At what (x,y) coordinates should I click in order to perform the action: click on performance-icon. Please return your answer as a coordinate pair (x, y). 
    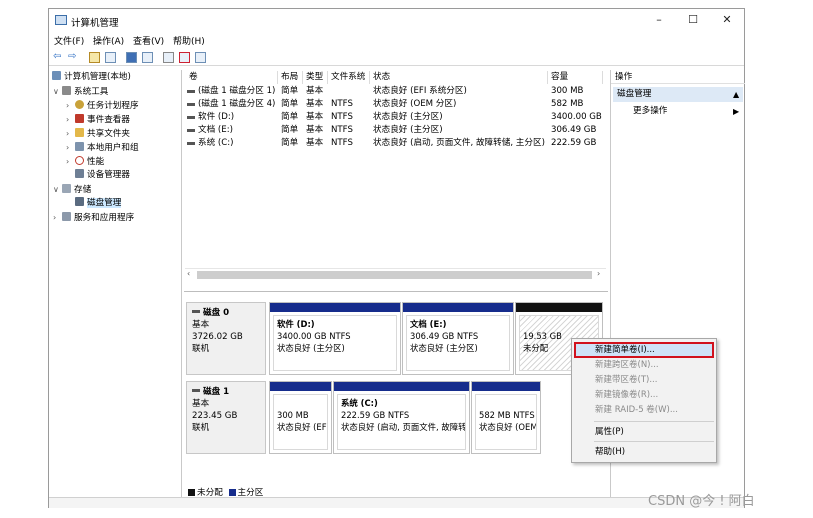
    Looking at the image, I should click on (79, 160).